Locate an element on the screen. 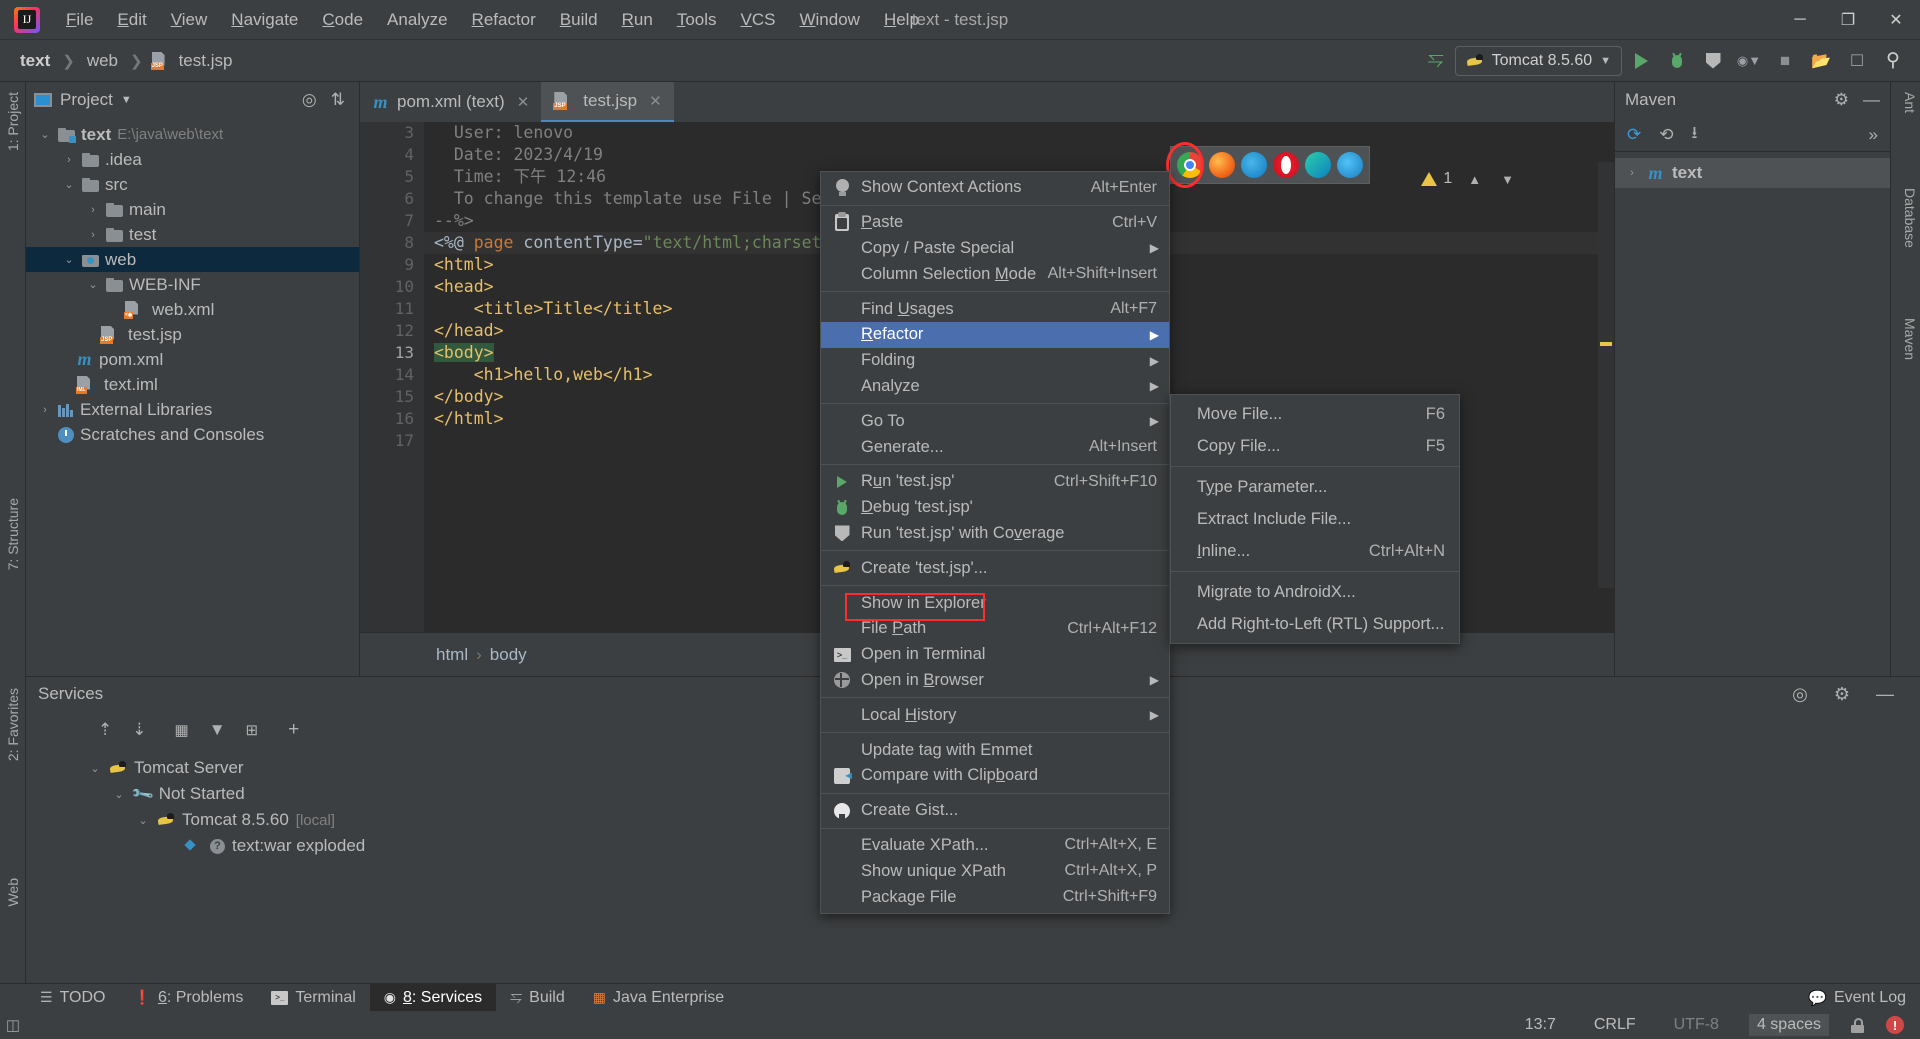  breadcrumb-web: web is located at coordinates (102, 61).